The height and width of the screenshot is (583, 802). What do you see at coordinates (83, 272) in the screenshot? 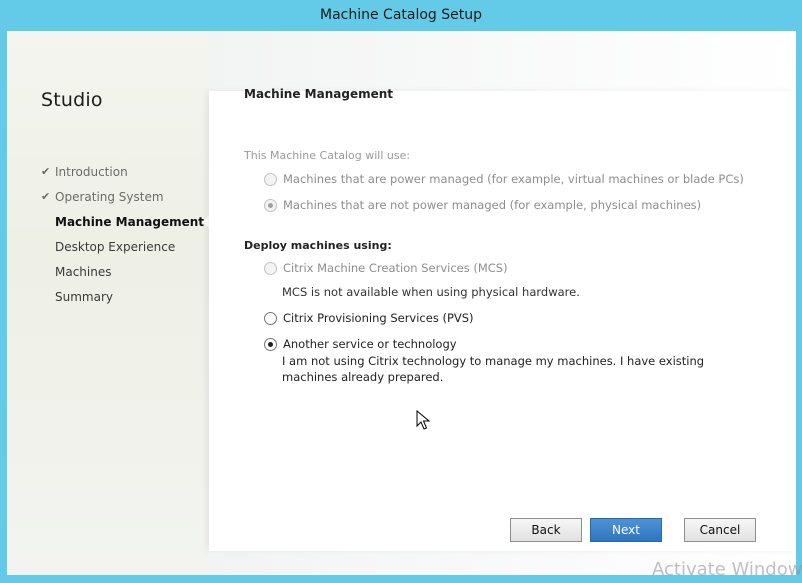
I see `step-label: Machines` at bounding box center [83, 272].